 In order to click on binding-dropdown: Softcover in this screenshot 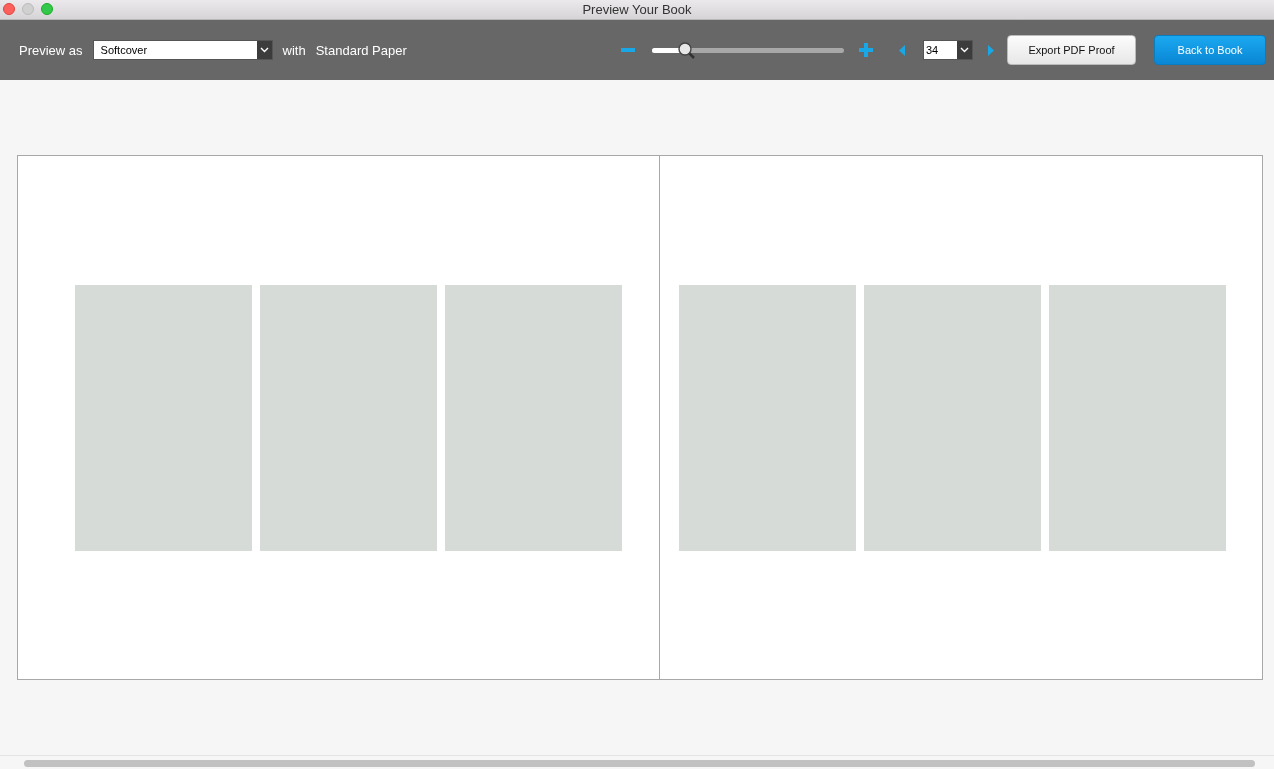, I will do `click(182, 50)`.